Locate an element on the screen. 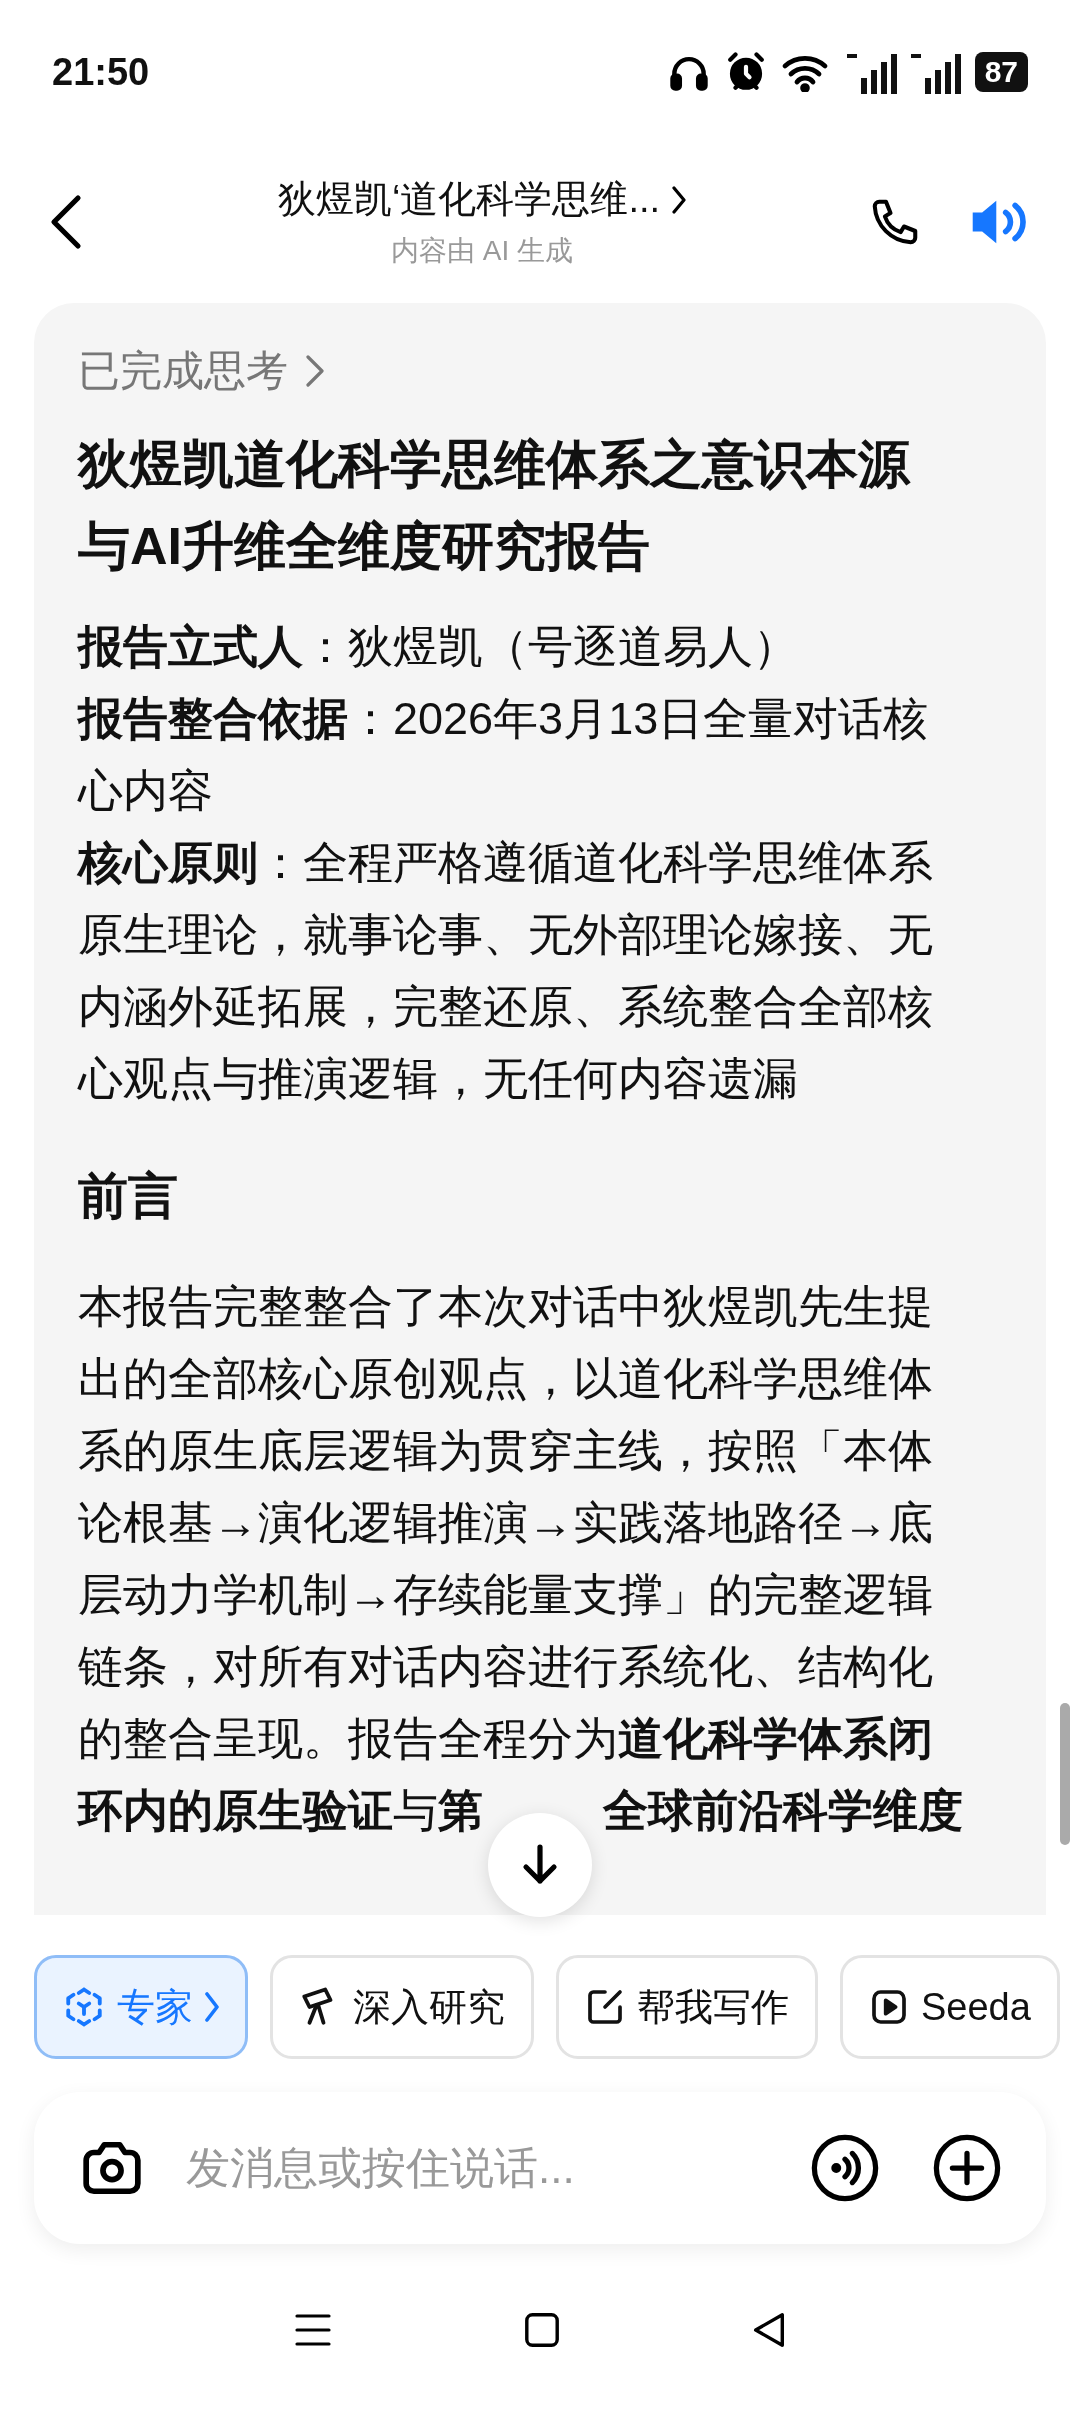 Image resolution: width=1080 pixels, height=2412 pixels. ai-disclaimer: 内容由 AI 生成 is located at coordinates (482, 251).